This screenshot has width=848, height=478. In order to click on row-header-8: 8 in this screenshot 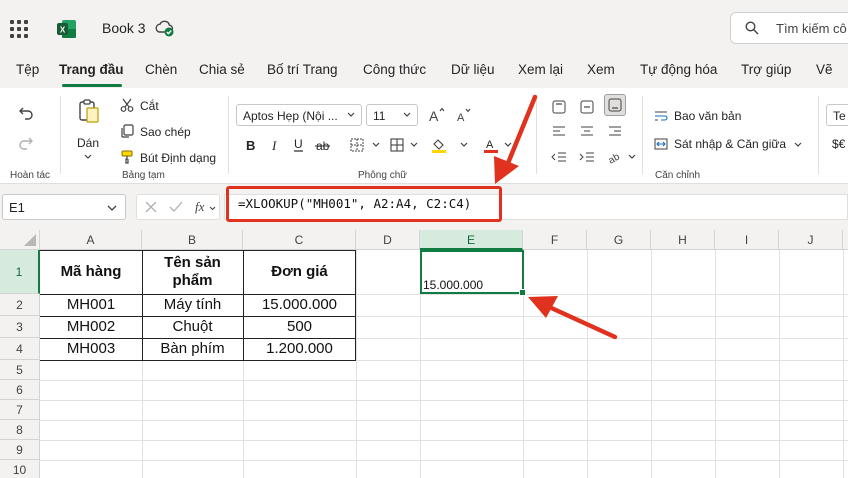, I will do `click(20, 430)`.